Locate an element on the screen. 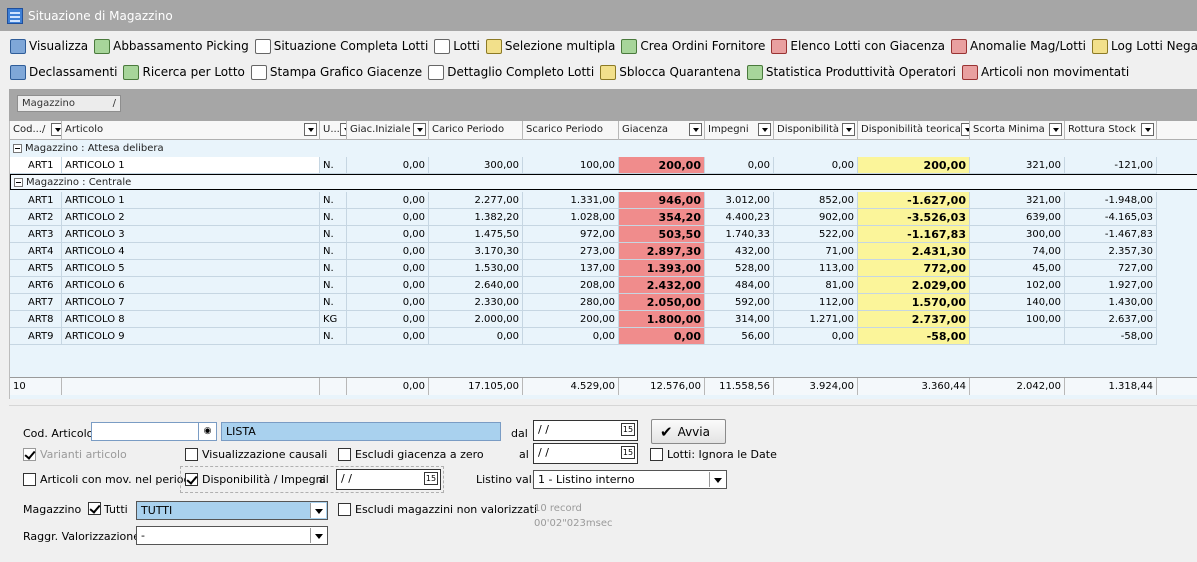  escludi-magazzini-checkbox is located at coordinates (344, 509).